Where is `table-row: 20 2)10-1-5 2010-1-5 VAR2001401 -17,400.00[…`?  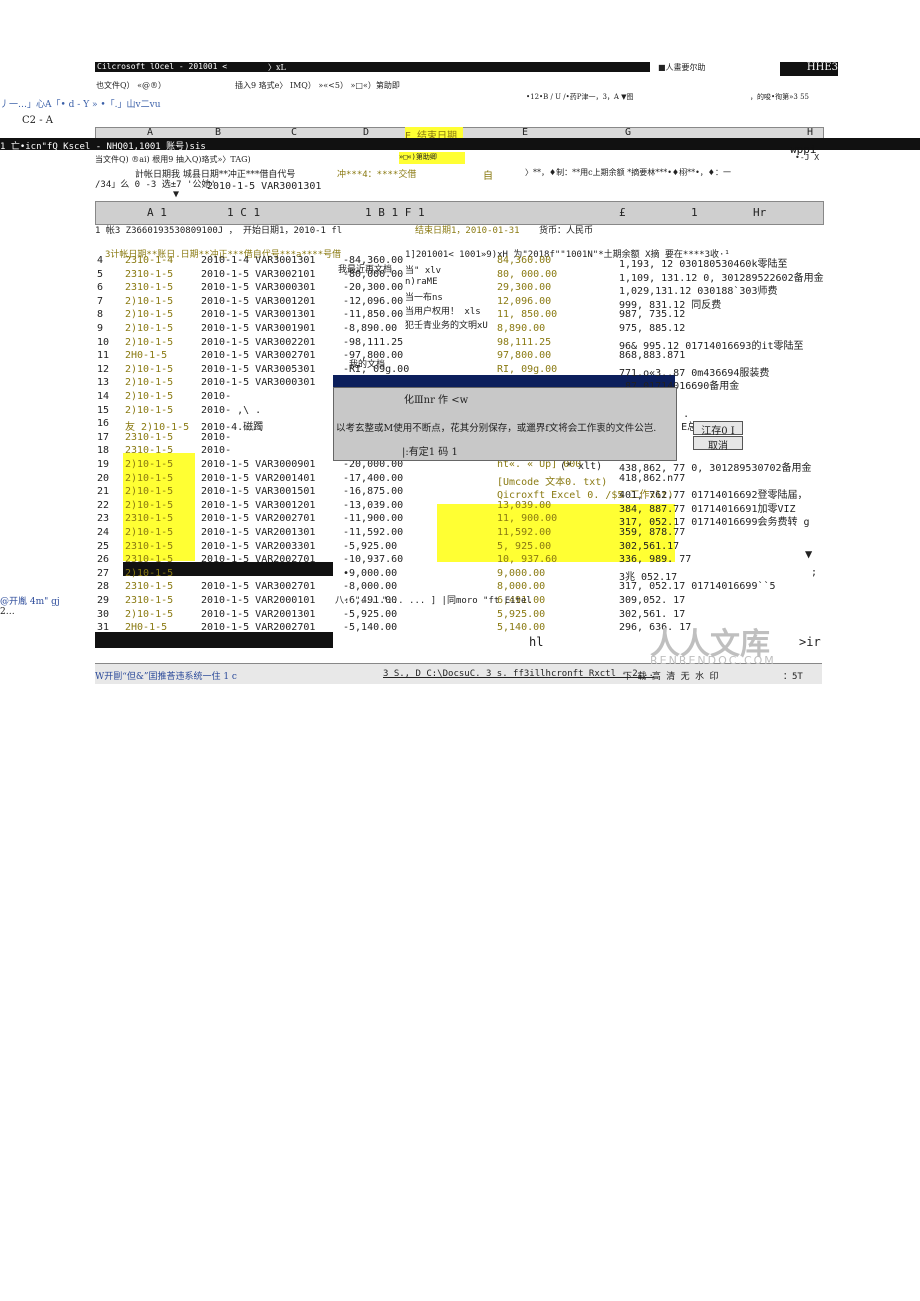
table-row: 20 2)10-1-5 2010-1-5 VAR2001401 -17,400.00[… is located at coordinates (458, 480).